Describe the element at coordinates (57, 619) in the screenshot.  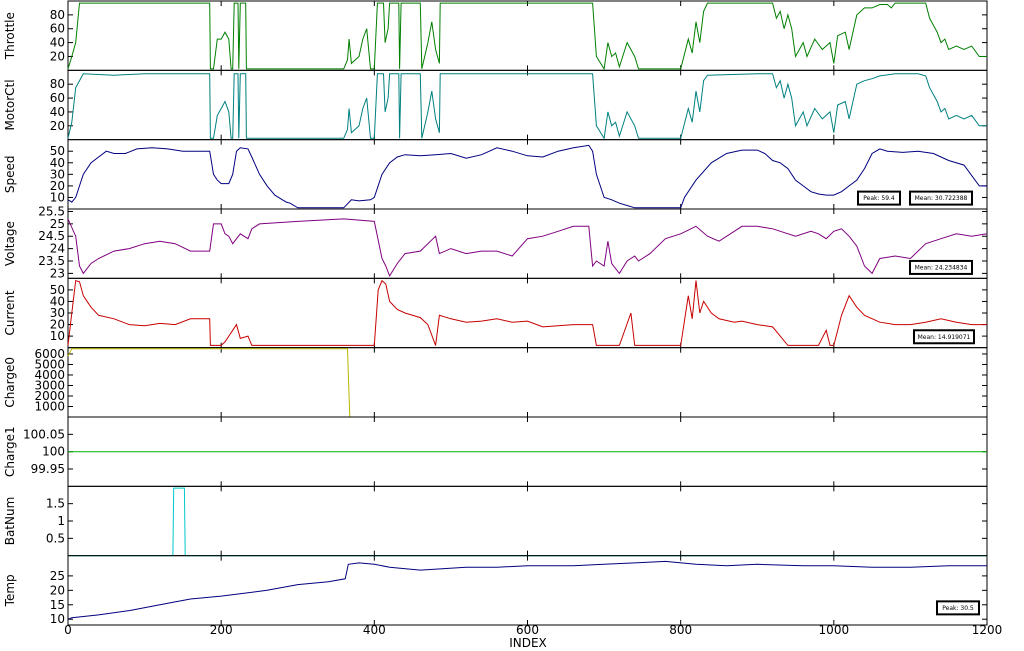
I see `y-tick-label-temp: 10` at that location.